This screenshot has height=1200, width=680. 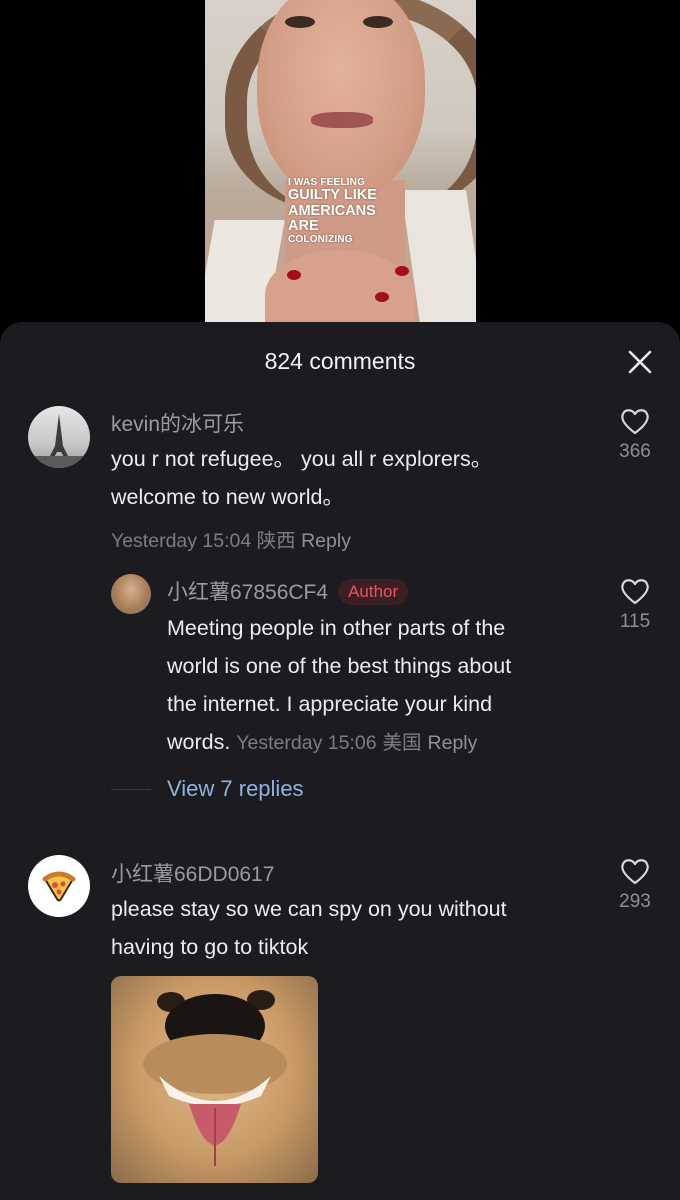 I want to click on comment-text-line: Meeting people in other parts of the, so click(x=336, y=628).